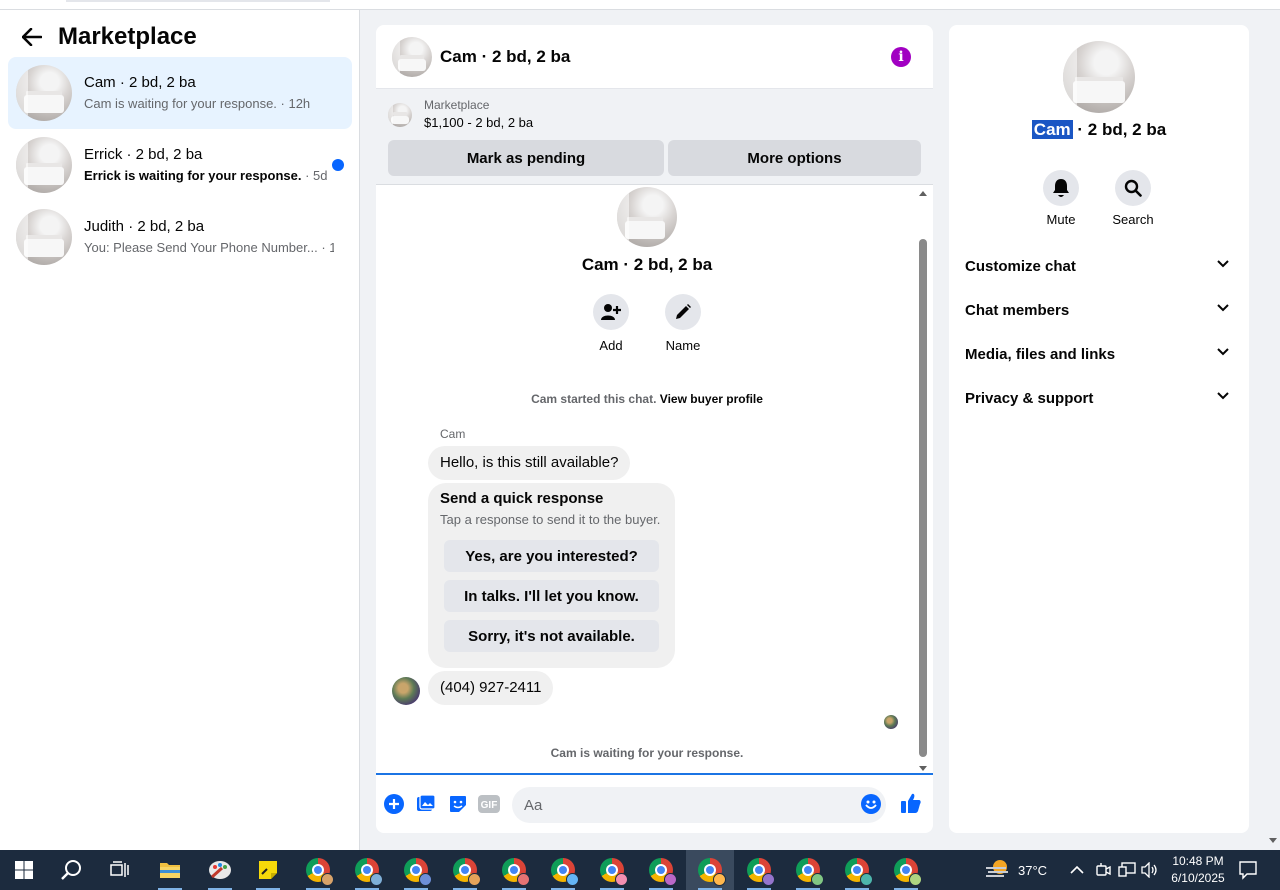 The height and width of the screenshot is (890, 1280). I want to click on chat-title: Cam · 2 bd, 2 ba, so click(505, 57).